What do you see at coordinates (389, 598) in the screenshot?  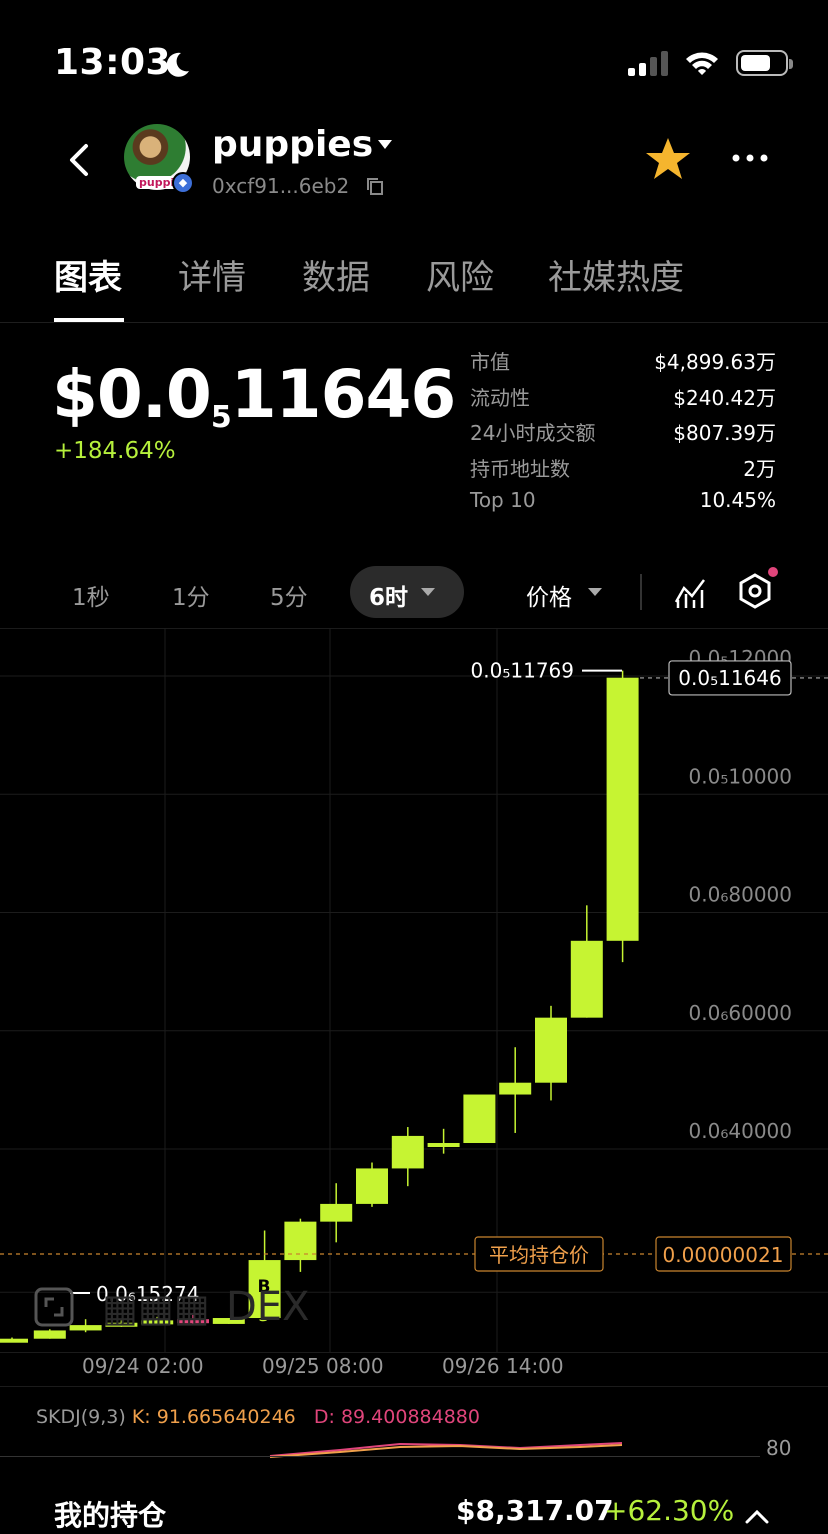 I see `timeframe-6h-label: 6时` at bounding box center [389, 598].